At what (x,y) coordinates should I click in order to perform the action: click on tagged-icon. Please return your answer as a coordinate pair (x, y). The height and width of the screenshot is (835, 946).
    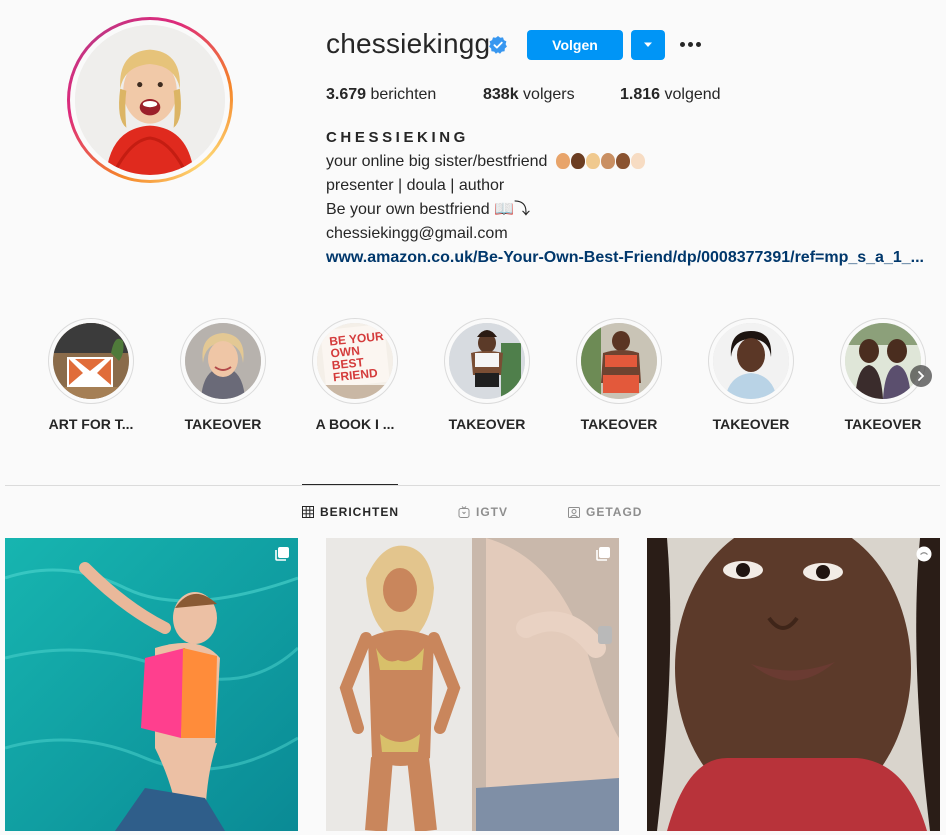
    Looking at the image, I should click on (574, 512).